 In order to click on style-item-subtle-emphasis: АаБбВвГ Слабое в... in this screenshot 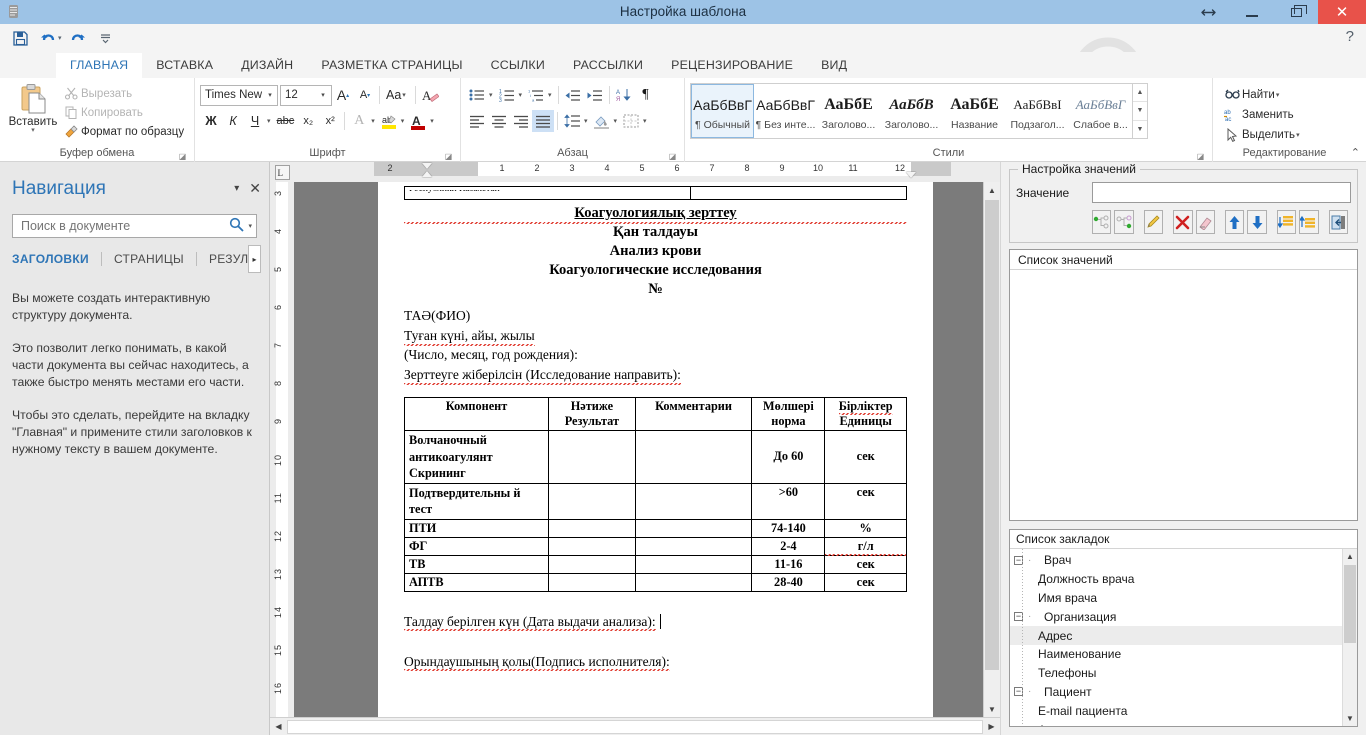, I will do `click(1100, 111)`.